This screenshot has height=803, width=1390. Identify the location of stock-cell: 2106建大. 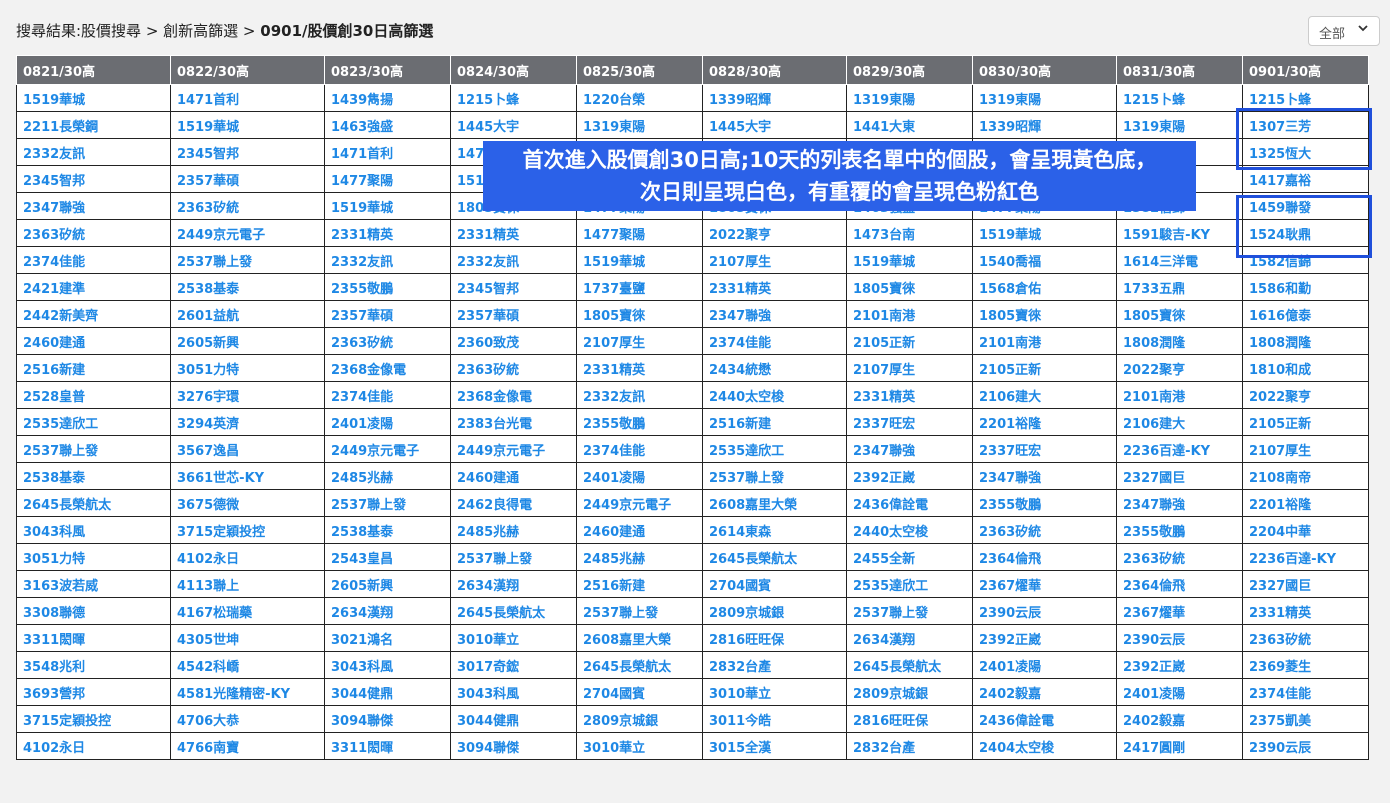
(1044, 395).